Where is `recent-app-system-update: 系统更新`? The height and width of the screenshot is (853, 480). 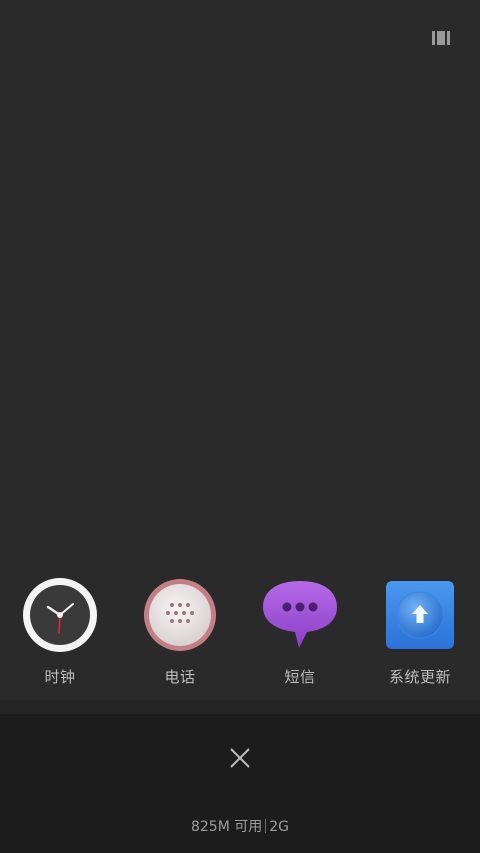 recent-app-system-update: 系统更新 is located at coordinates (420, 630).